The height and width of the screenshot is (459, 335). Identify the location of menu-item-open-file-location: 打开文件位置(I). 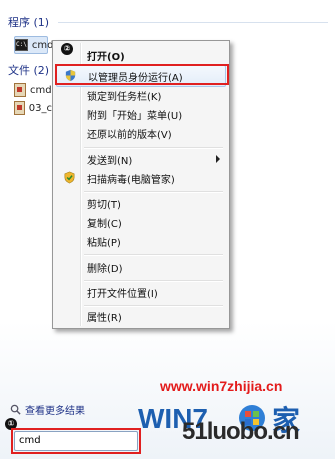
(141, 292).